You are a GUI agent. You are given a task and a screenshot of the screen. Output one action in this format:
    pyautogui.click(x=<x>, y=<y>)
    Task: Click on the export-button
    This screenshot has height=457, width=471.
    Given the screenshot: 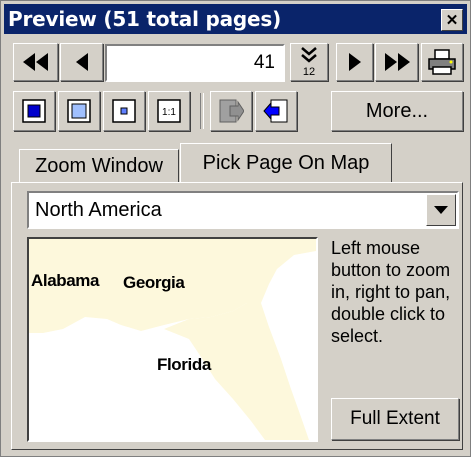 What is the action you would take?
    pyautogui.click(x=231, y=111)
    